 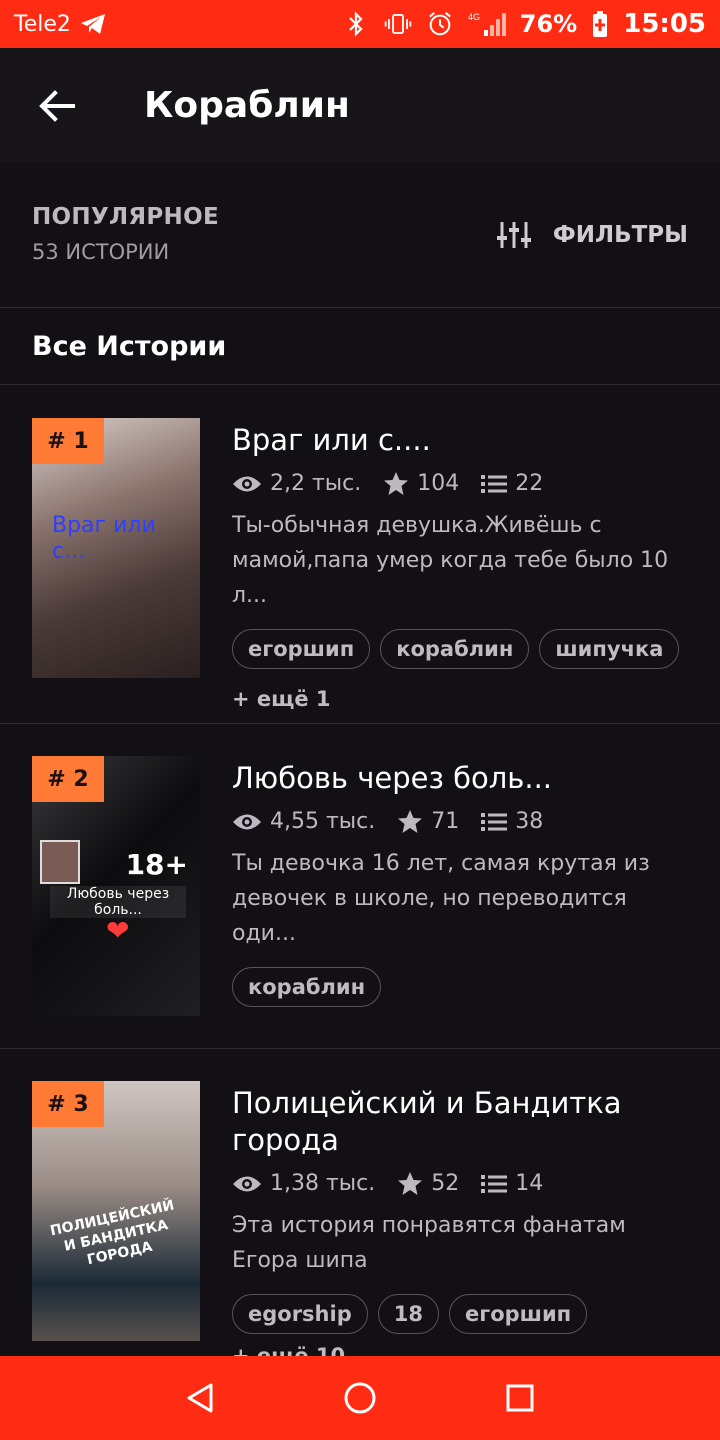 What do you see at coordinates (68, 1104) in the screenshot?
I see `rank-badge: # 3` at bounding box center [68, 1104].